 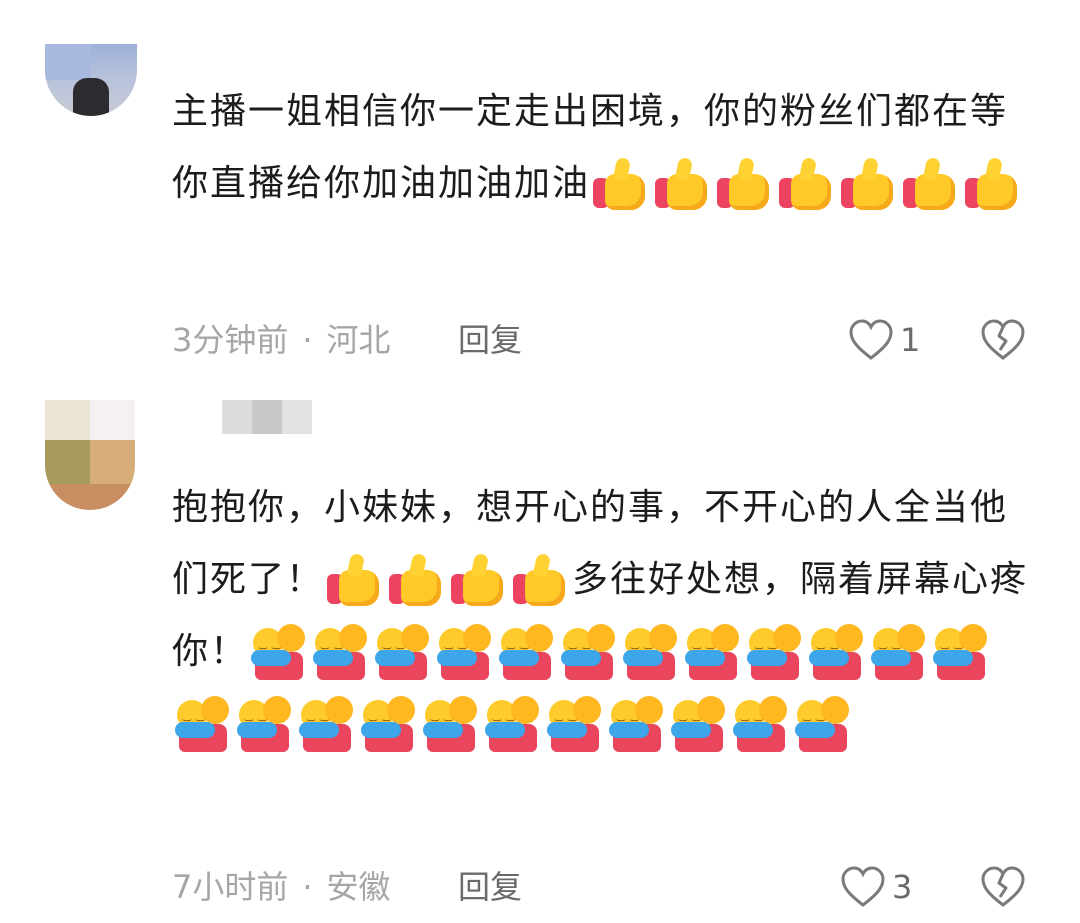 What do you see at coordinates (230, 887) in the screenshot?
I see `comment-time: 7小时前` at bounding box center [230, 887].